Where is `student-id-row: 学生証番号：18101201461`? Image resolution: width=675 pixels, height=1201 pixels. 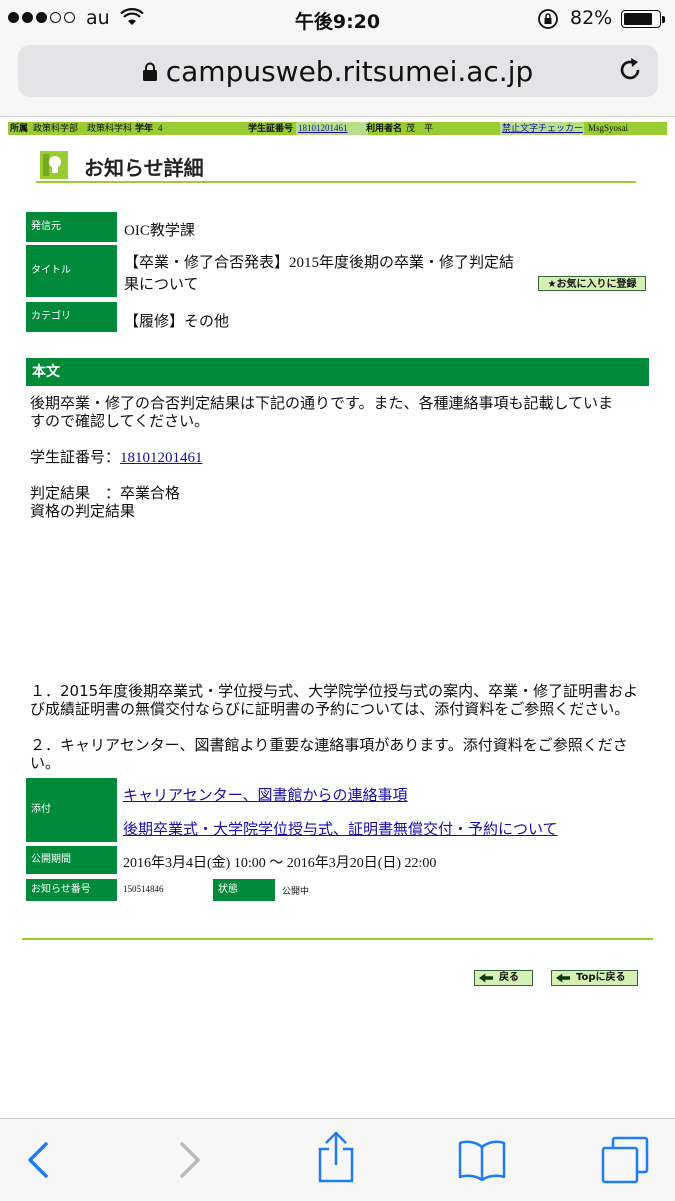
student-id-row: 学生証番号：18101201461 is located at coordinates (116, 457).